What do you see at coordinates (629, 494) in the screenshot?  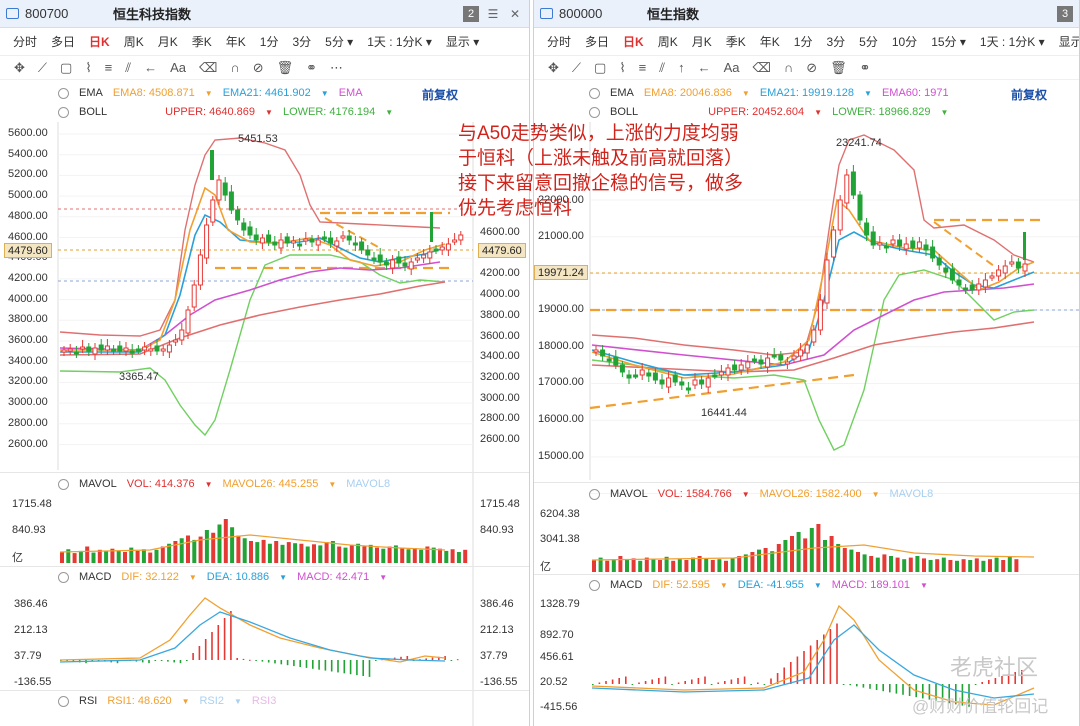 I see `mavol-label: MAVOL` at bounding box center [629, 494].